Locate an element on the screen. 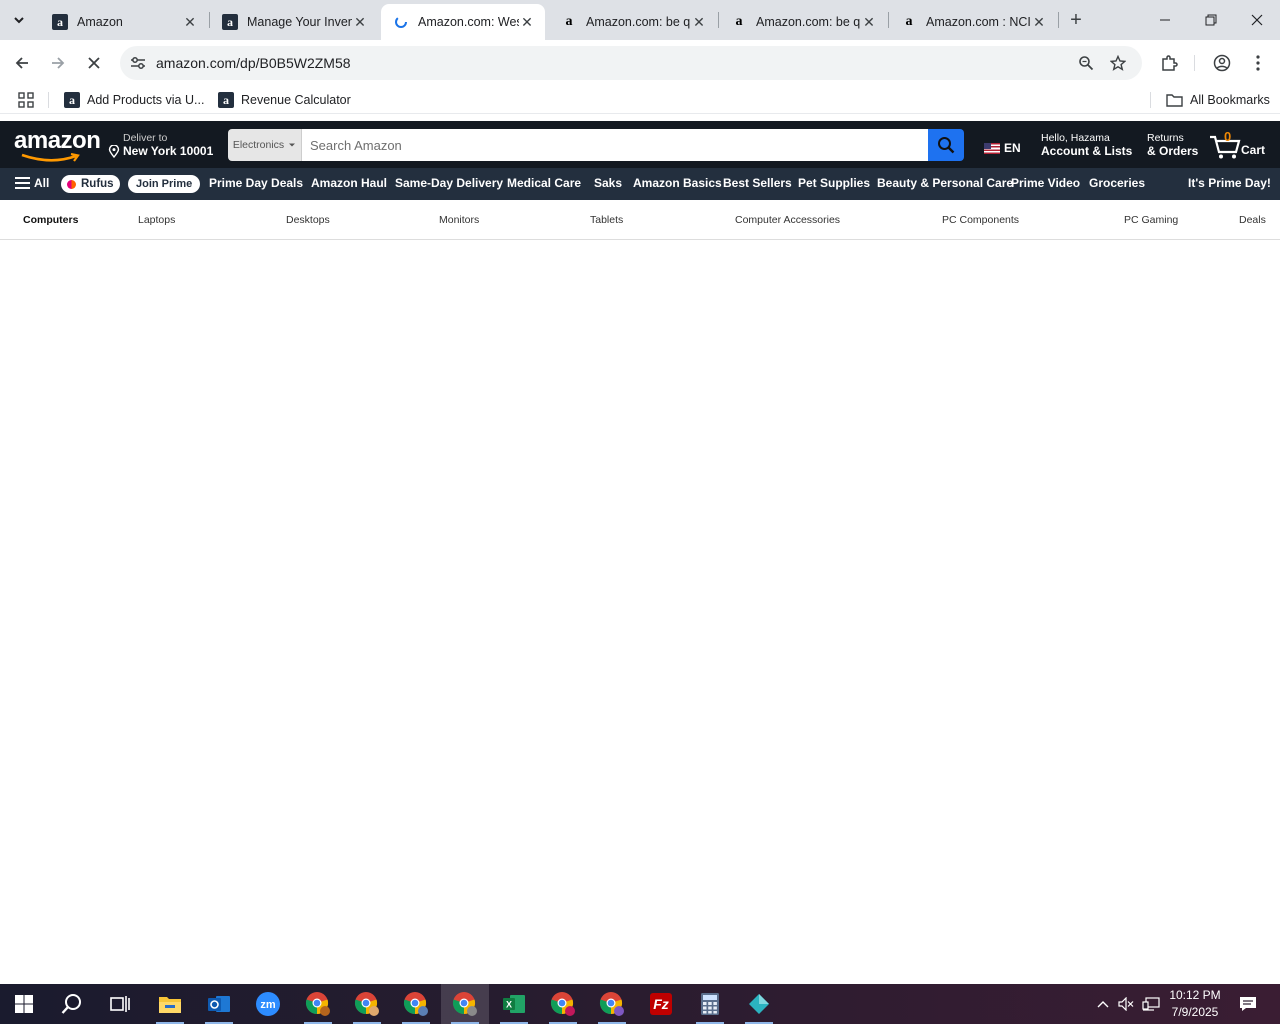  network-button is located at coordinates (1151, 1004).